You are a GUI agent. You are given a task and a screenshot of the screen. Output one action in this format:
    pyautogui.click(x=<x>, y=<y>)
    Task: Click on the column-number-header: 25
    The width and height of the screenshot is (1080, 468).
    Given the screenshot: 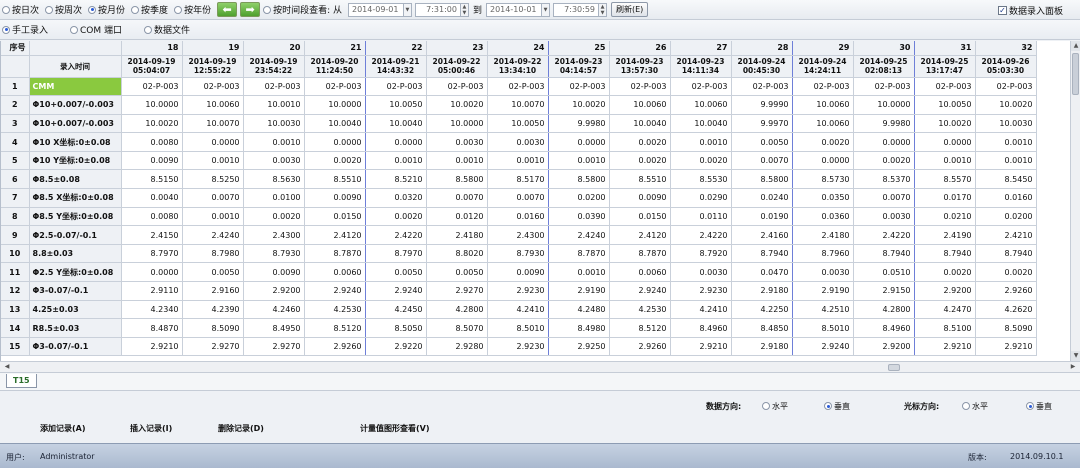 What is the action you would take?
    pyautogui.click(x=579, y=48)
    